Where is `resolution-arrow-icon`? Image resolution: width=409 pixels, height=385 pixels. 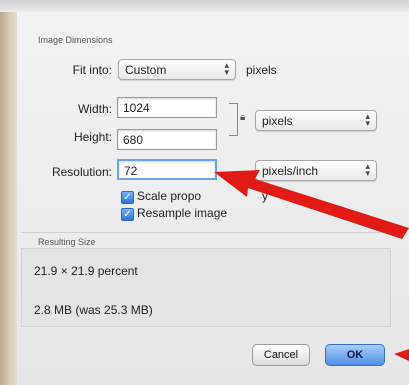
resolution-arrow-icon is located at coordinates (311, 204).